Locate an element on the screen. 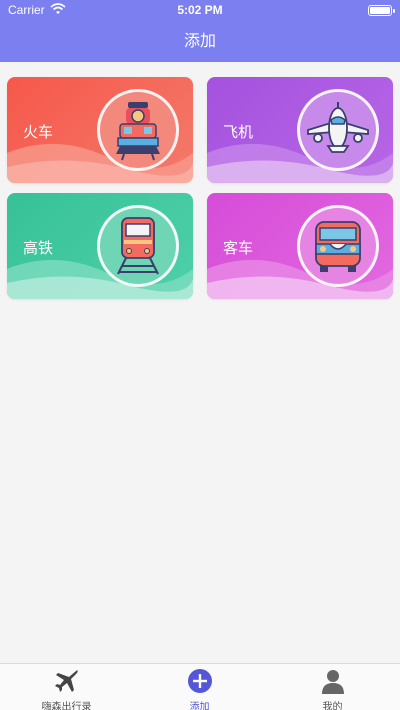  tab-add: 添加 is located at coordinates (199, 688).